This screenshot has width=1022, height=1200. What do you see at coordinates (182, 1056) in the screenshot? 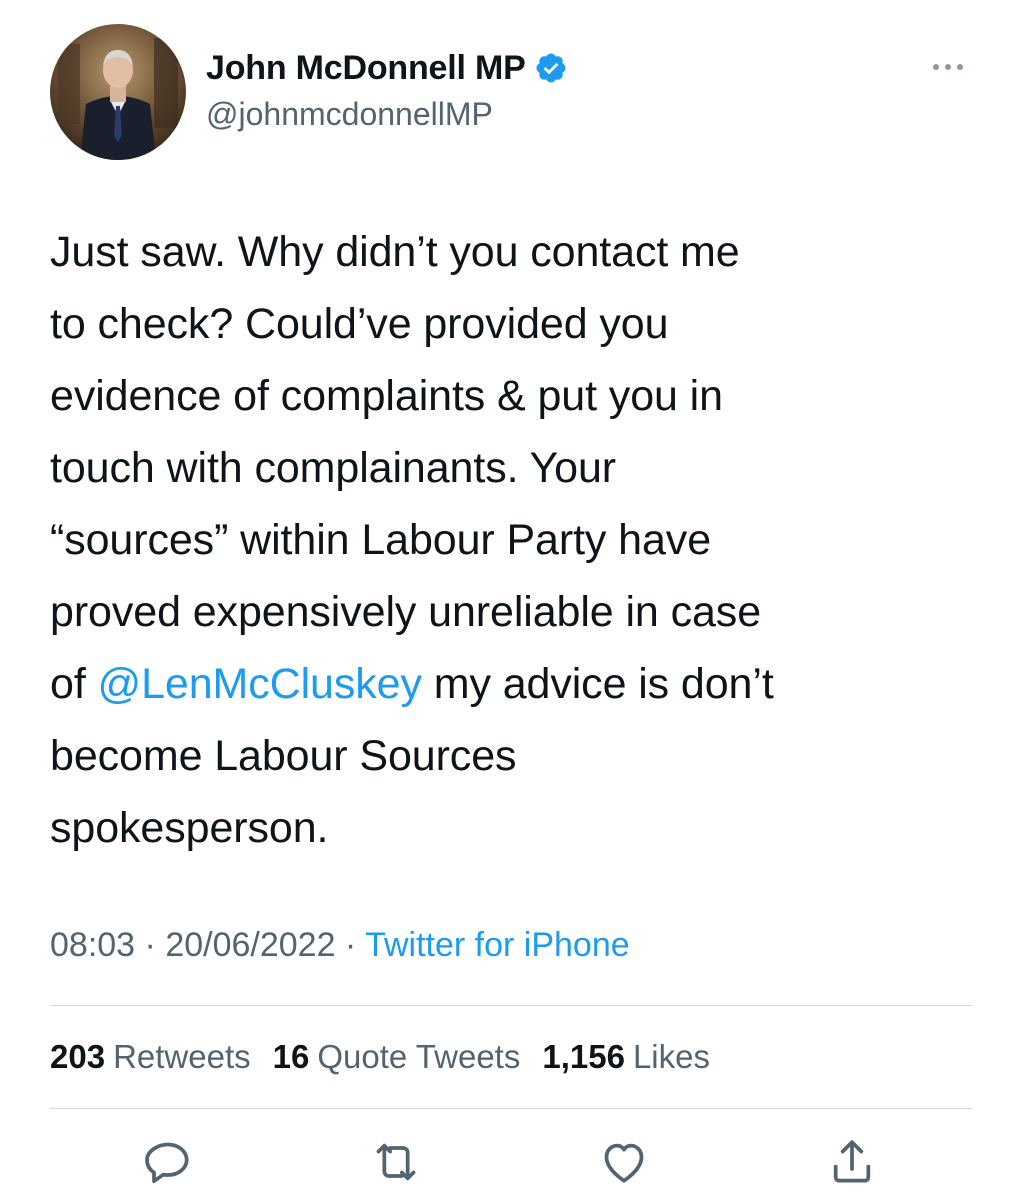
I see `retweets-label: Retweets` at bounding box center [182, 1056].